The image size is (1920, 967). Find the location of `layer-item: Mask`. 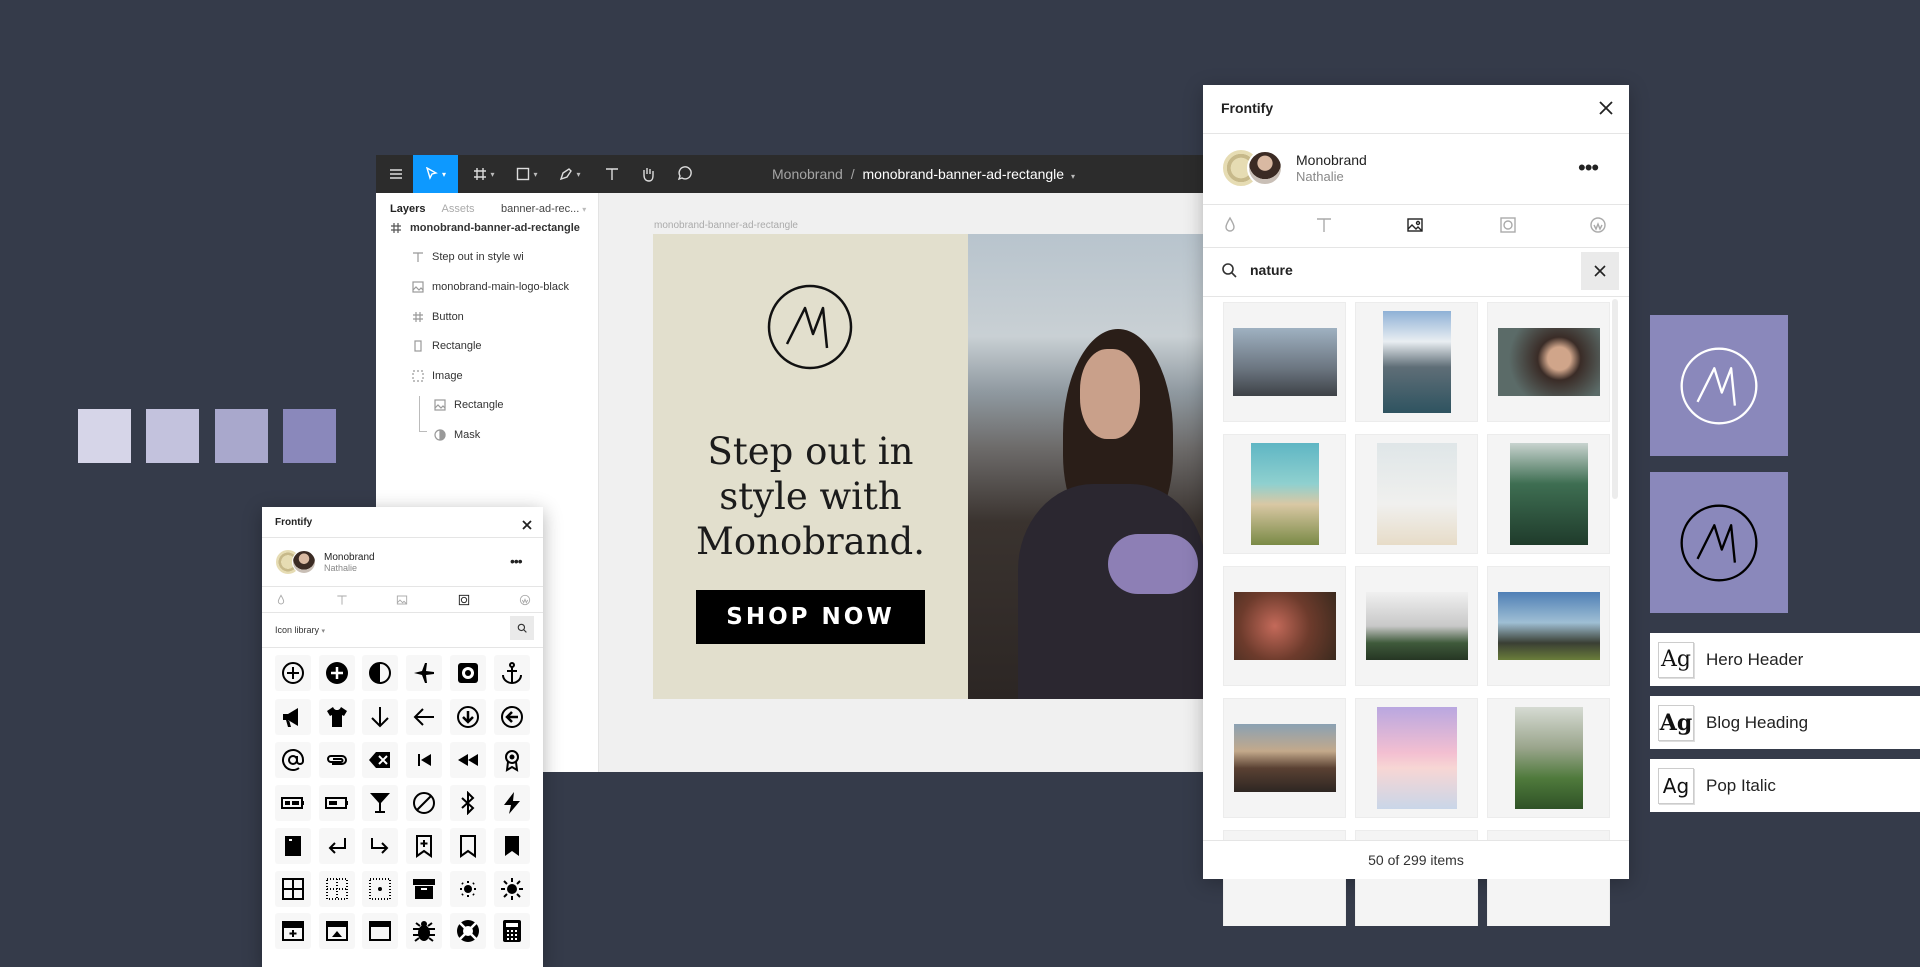

layer-item: Mask is located at coordinates (457, 435).